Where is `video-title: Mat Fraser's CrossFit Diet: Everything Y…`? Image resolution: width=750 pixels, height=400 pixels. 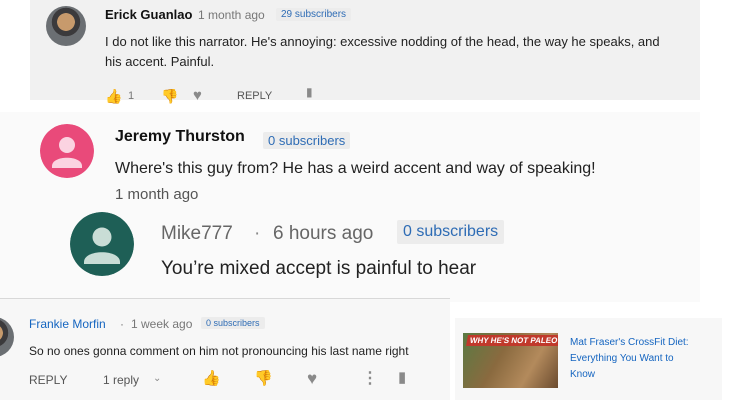
video-title: Mat Fraser's CrossFit Diet: Everything Y… is located at coordinates (640, 359).